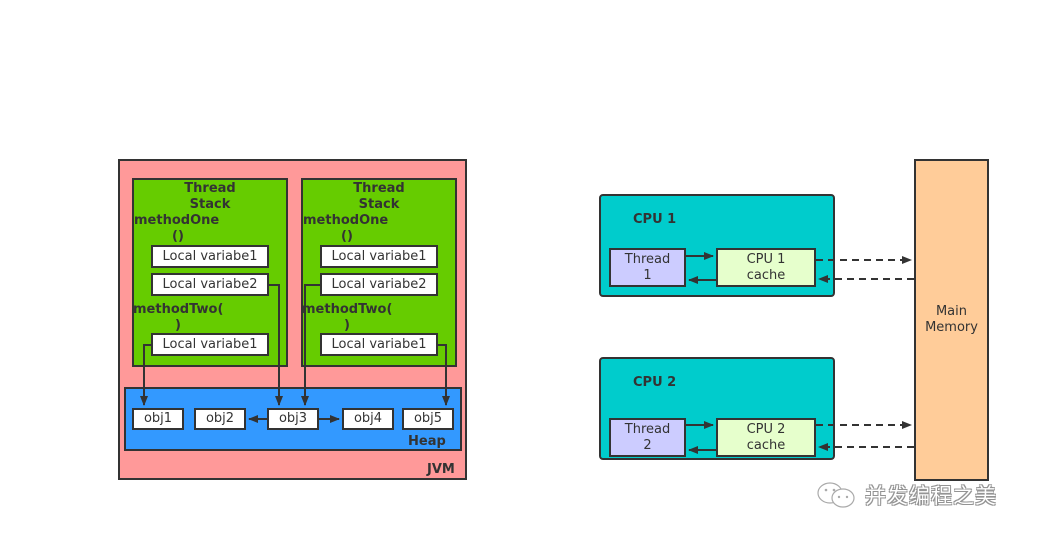  I want to click on cpu-1-cache-box: CPU 1 cache, so click(766, 267).